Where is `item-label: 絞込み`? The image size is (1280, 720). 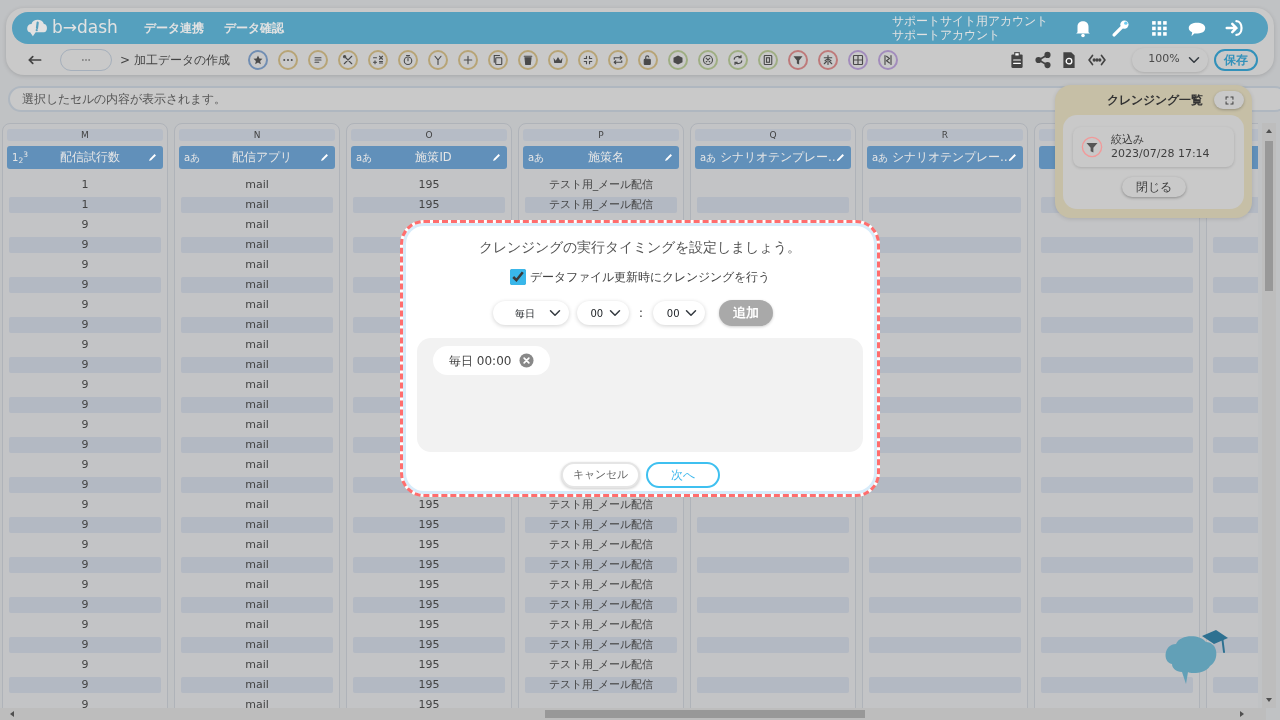 item-label: 絞込み is located at coordinates (1128, 140).